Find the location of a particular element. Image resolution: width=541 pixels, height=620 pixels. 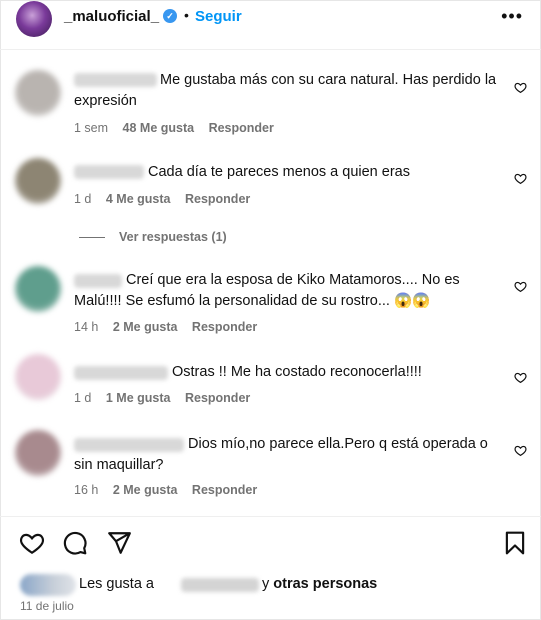

comment-text: Cada día te pareces menos a quien eras is located at coordinates (279, 172).